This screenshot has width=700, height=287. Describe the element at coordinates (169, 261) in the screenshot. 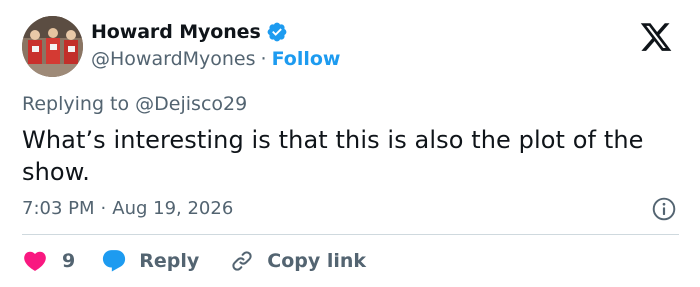

I see `reply-label: Reply` at that location.